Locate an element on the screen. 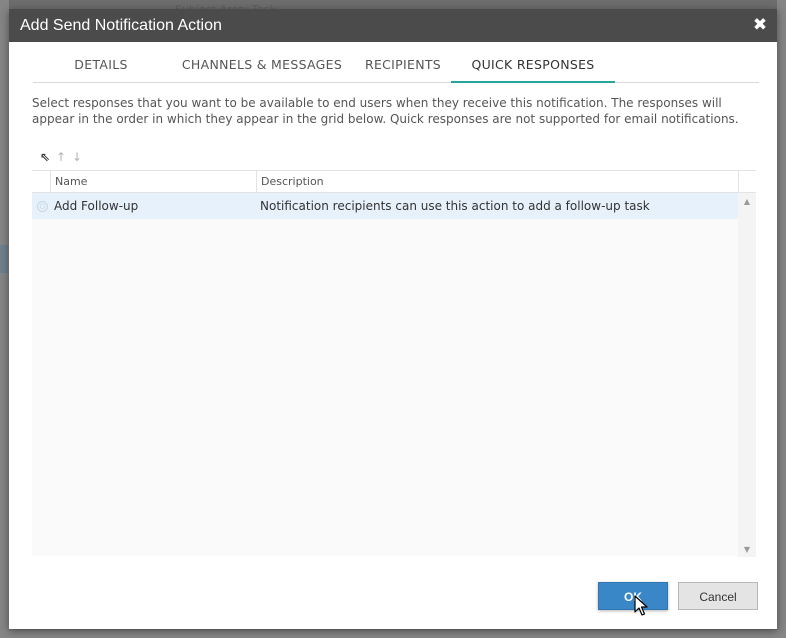 The image size is (786, 638). ok-button: OK is located at coordinates (633, 596).